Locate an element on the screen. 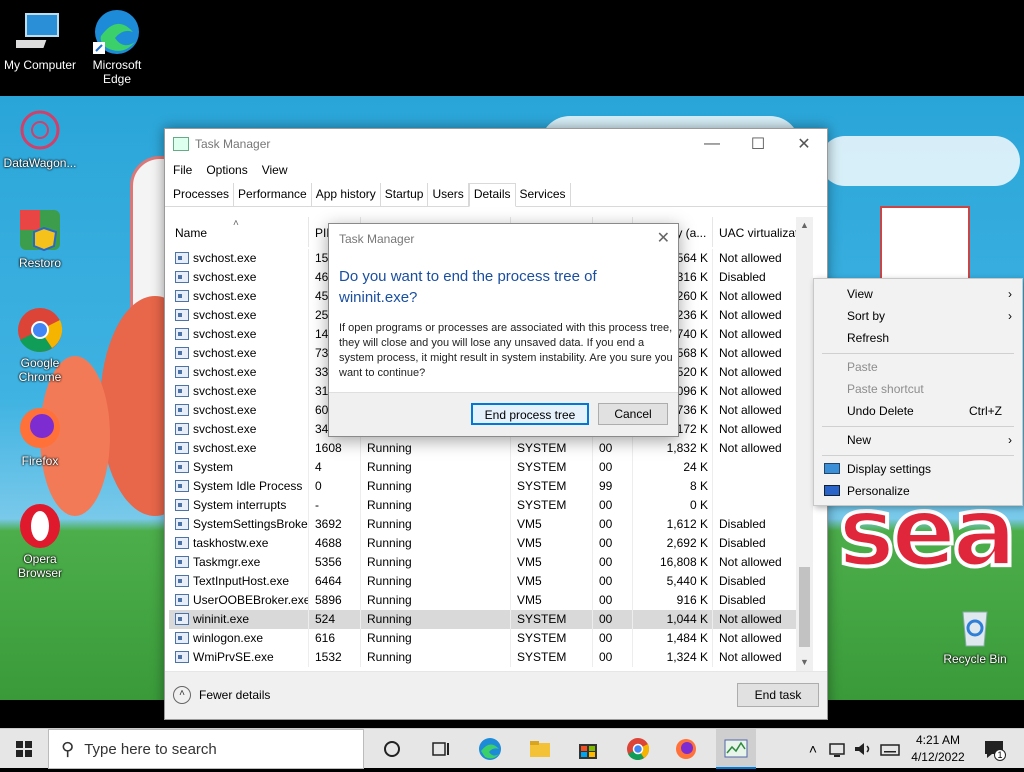  notification-center-button: 1 is located at coordinates (994, 749).